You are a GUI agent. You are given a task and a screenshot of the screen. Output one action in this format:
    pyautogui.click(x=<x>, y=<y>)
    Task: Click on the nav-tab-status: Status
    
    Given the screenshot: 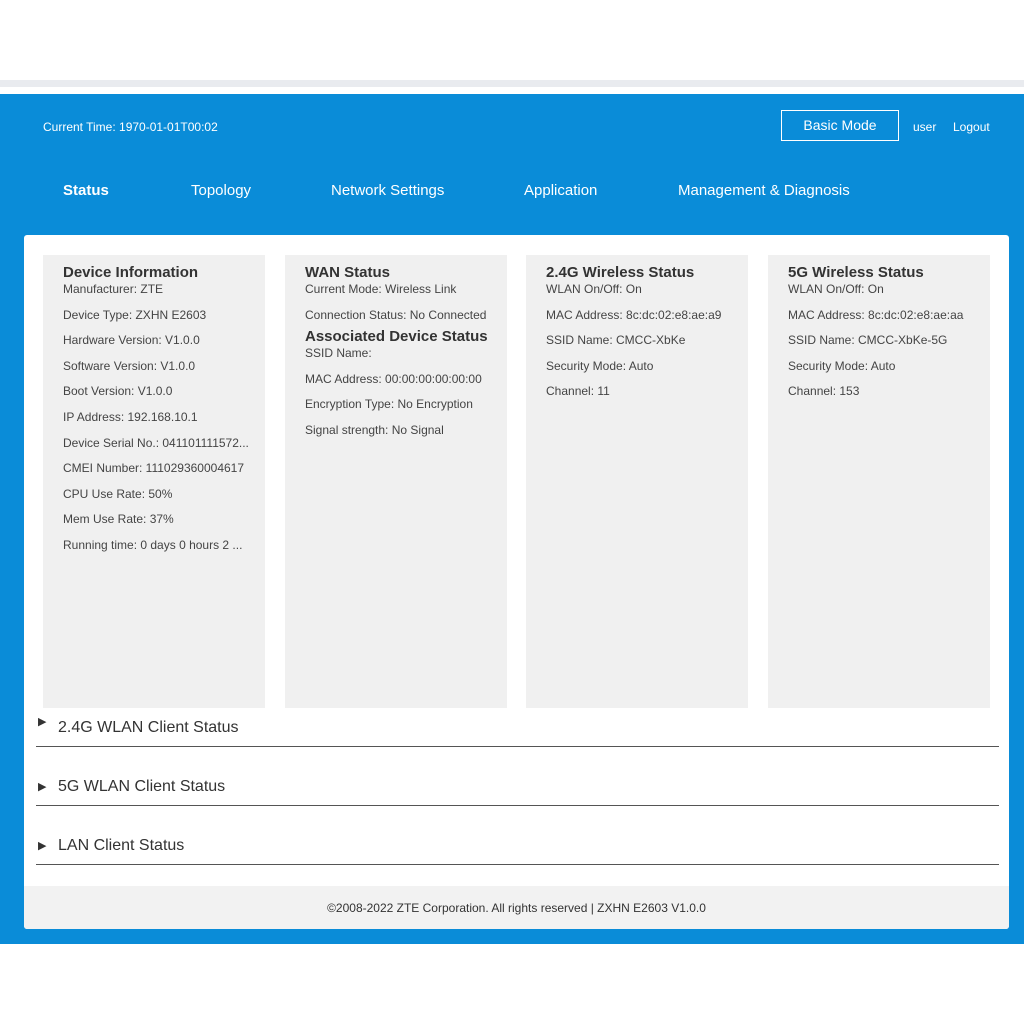 What is the action you would take?
    pyautogui.click(x=86, y=190)
    